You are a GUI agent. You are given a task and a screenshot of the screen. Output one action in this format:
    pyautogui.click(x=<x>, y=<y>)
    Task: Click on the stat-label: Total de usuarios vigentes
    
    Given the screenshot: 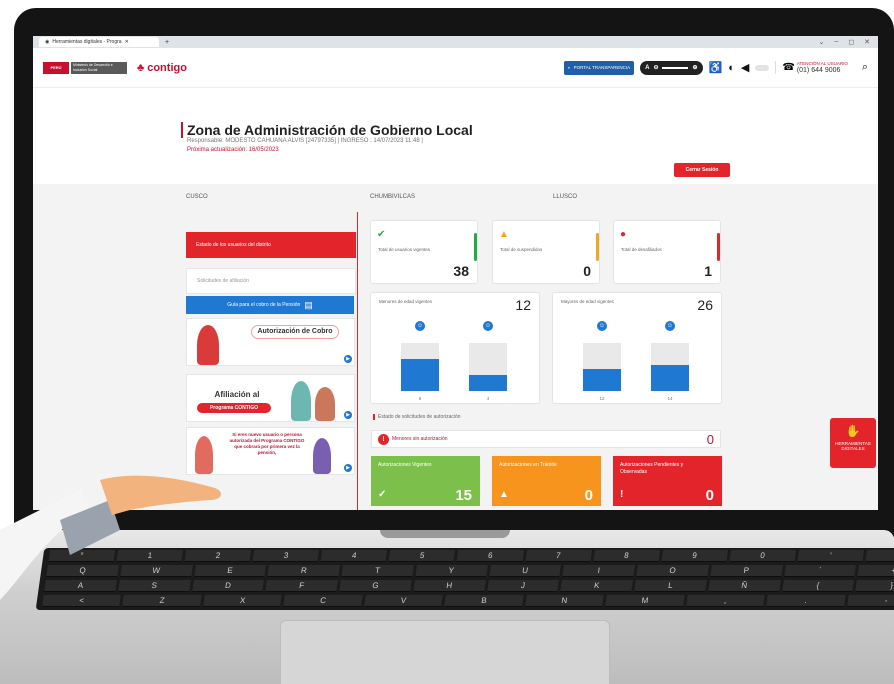 What is the action you would take?
    pyautogui.click(x=404, y=249)
    